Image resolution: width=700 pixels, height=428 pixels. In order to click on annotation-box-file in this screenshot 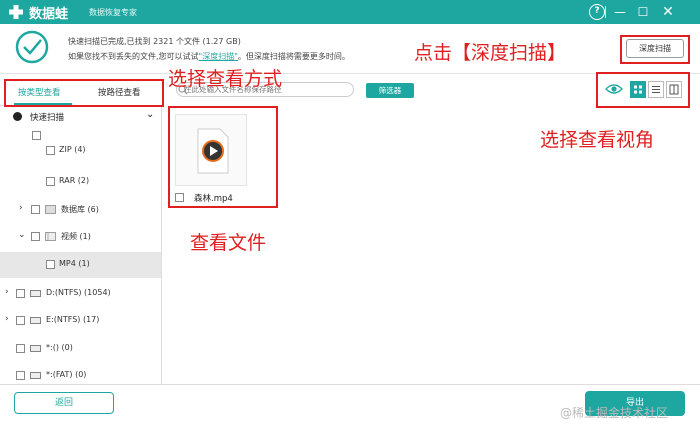, I will do `click(223, 157)`.